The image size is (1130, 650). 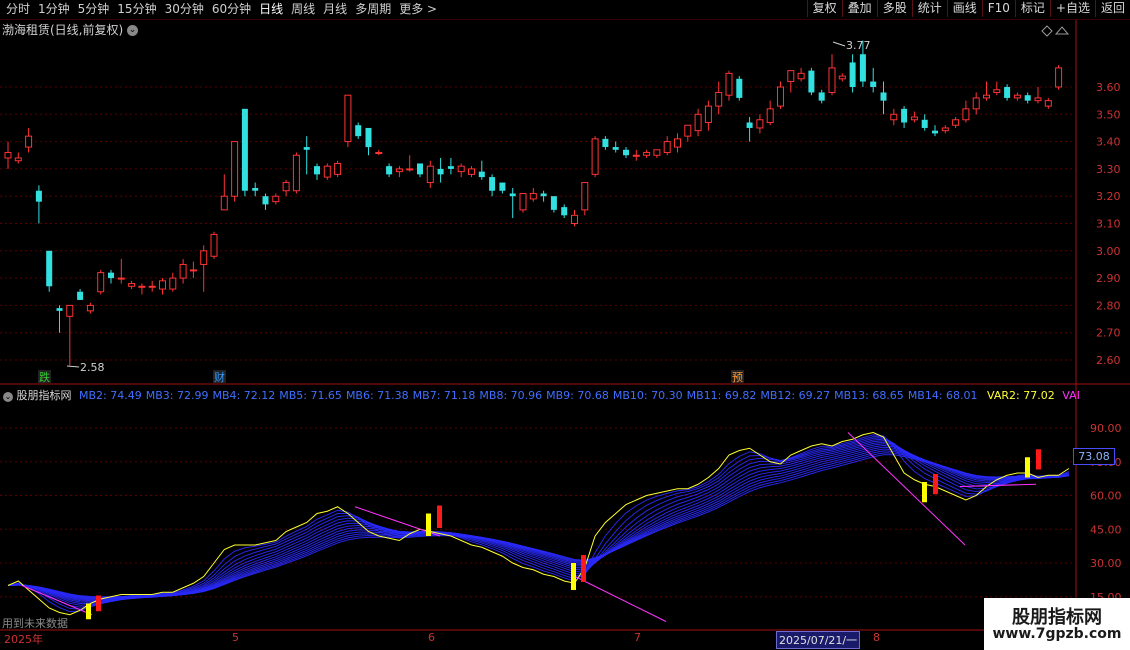 I want to click on mb-value: MB12: 69.27, so click(x=795, y=395).